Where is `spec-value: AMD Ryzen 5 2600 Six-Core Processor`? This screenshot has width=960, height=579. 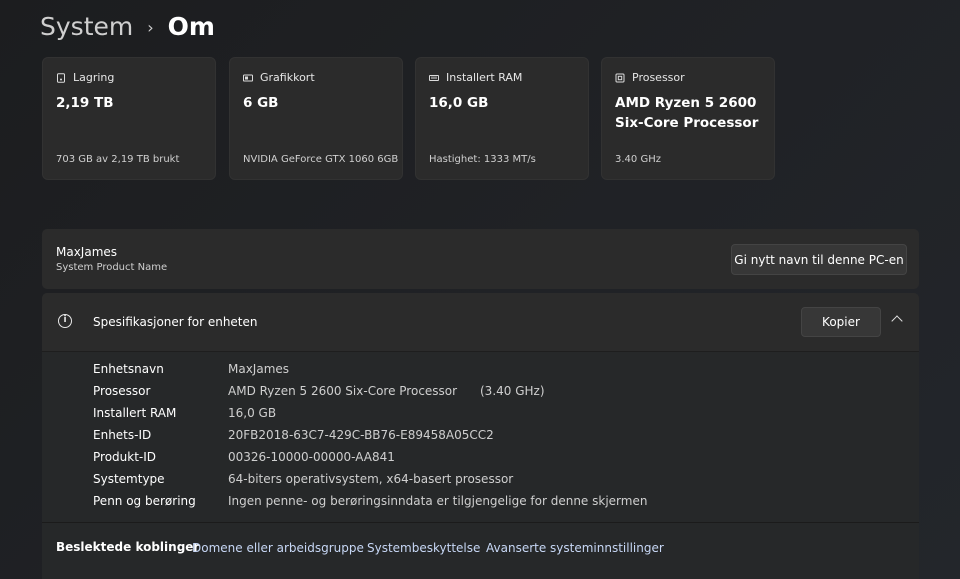
spec-value: AMD Ryzen 5 2600 Six-Core Processor is located at coordinates (343, 391).